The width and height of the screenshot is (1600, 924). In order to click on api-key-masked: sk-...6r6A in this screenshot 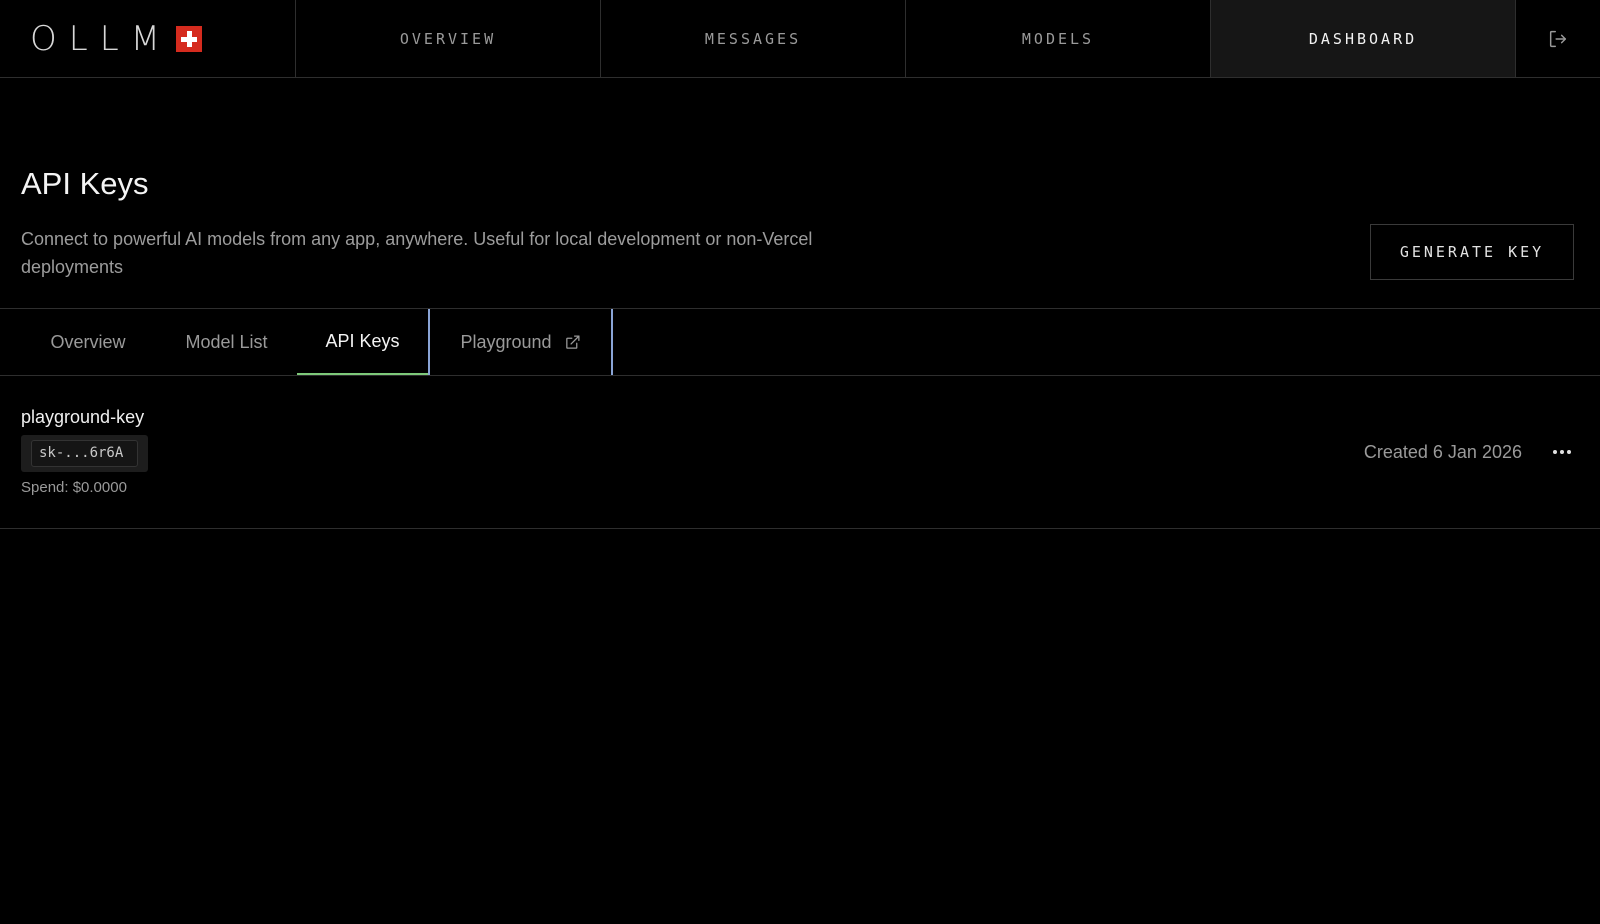, I will do `click(84, 453)`.